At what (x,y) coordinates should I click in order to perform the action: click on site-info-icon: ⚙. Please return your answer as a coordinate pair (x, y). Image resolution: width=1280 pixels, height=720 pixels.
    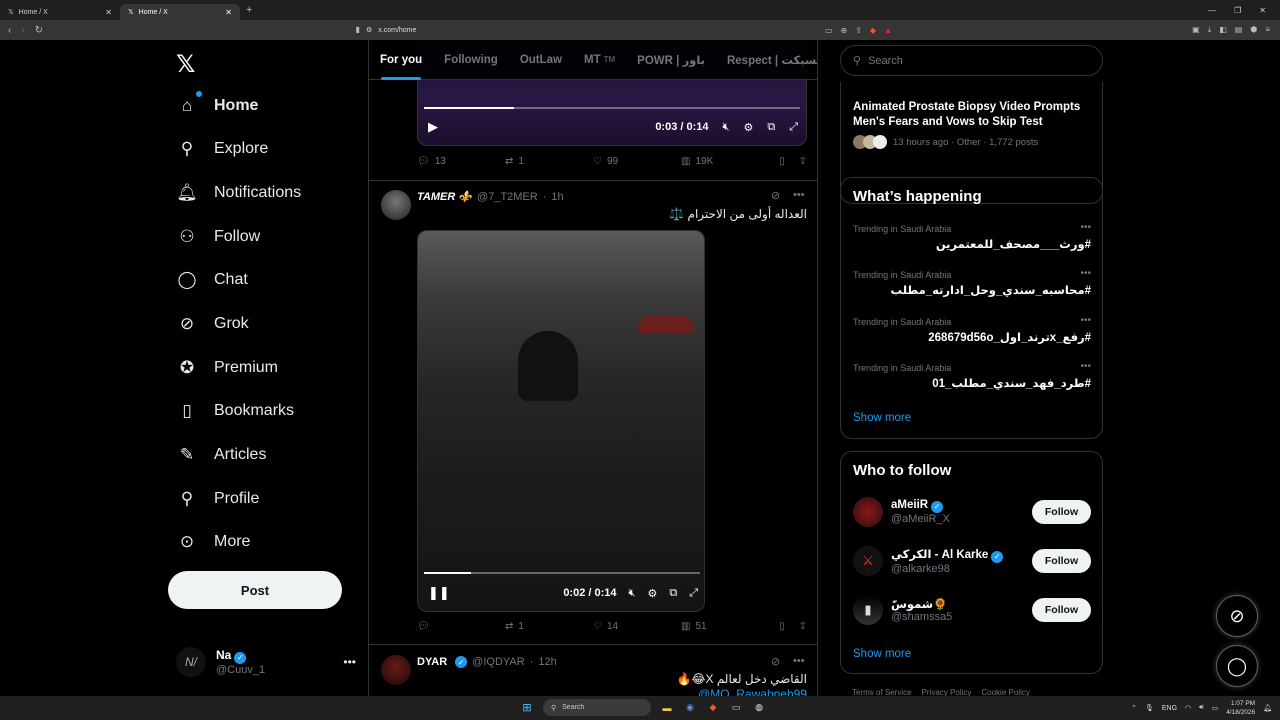
    Looking at the image, I should click on (369, 30).